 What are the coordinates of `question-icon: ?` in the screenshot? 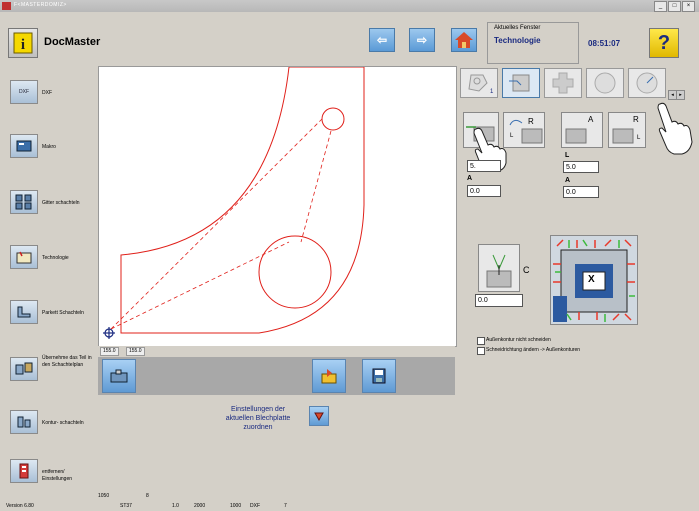 It's located at (664, 42).